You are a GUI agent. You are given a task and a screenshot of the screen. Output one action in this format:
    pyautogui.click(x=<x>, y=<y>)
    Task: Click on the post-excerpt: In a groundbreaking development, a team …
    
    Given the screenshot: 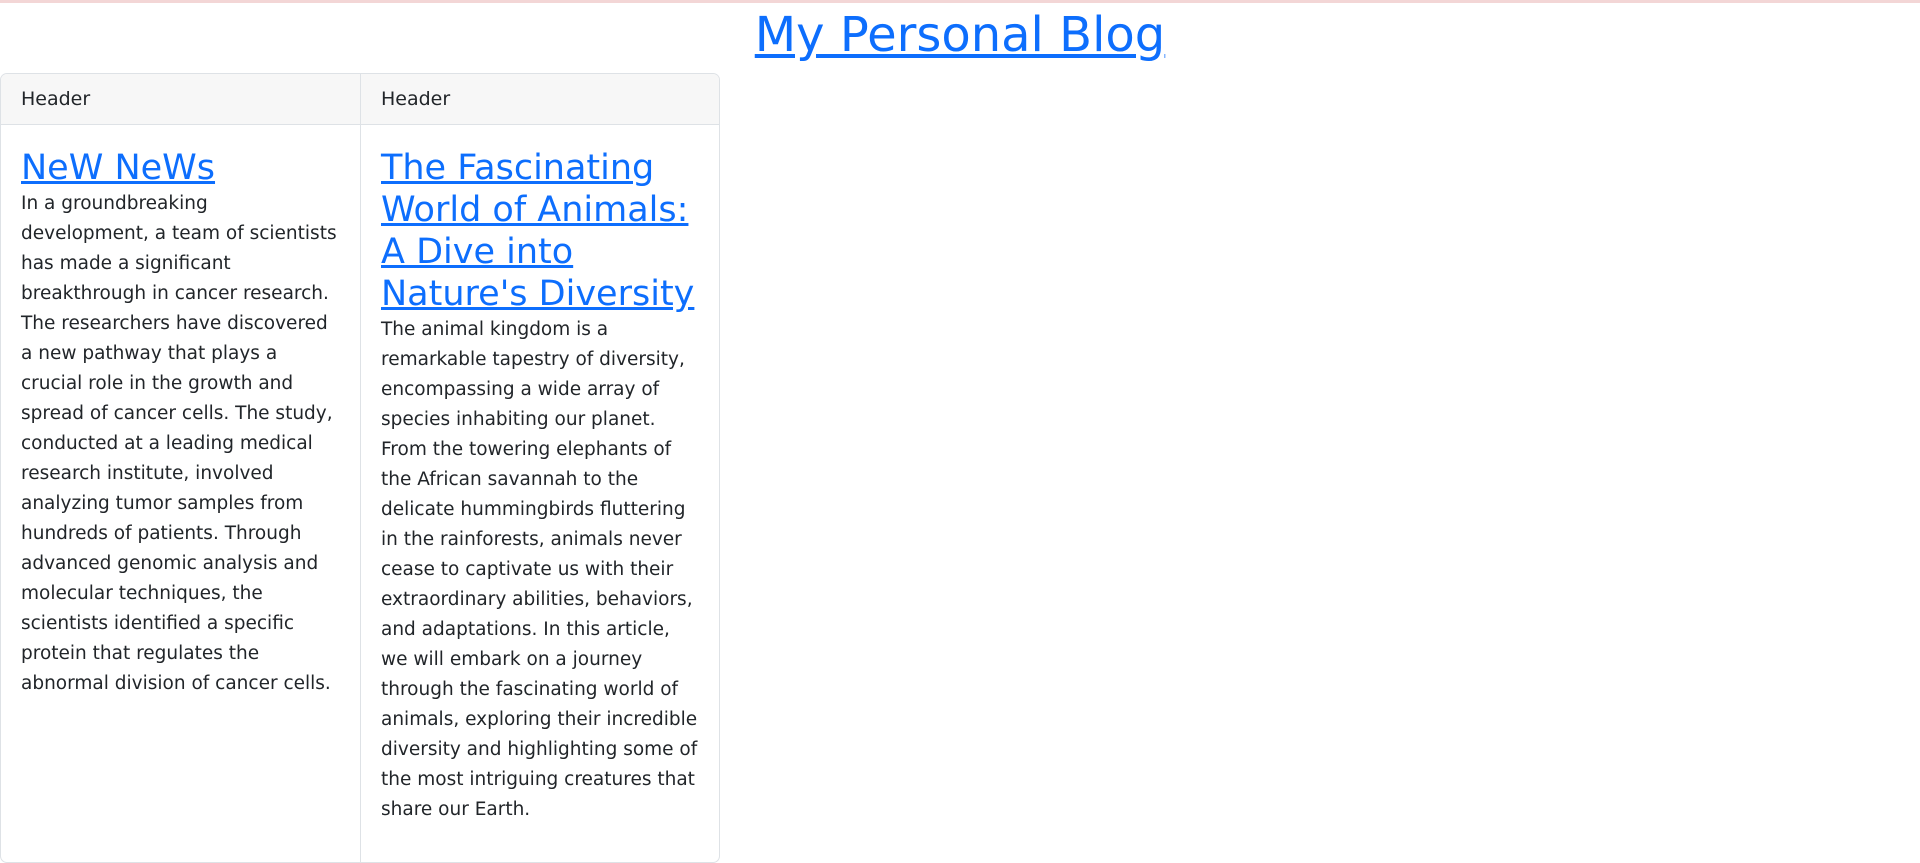 What is the action you would take?
    pyautogui.click(x=179, y=443)
    